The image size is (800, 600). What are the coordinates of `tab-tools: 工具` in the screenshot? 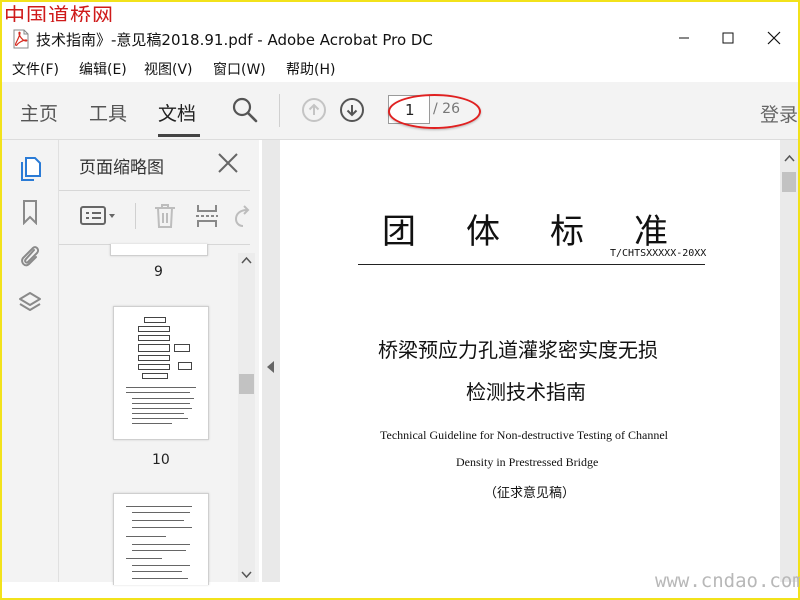 It's located at (108, 112).